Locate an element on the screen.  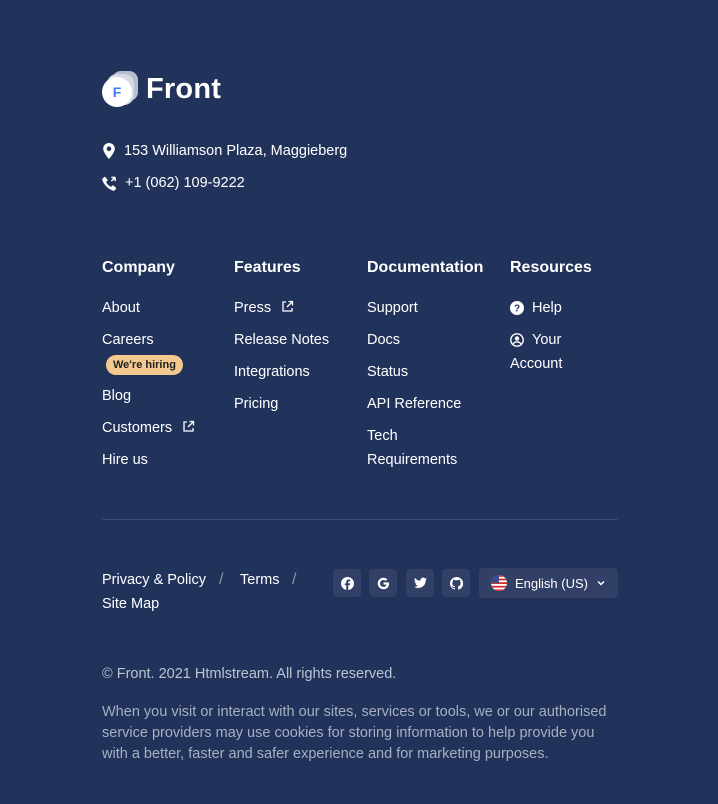
twitter-icon is located at coordinates (420, 582).